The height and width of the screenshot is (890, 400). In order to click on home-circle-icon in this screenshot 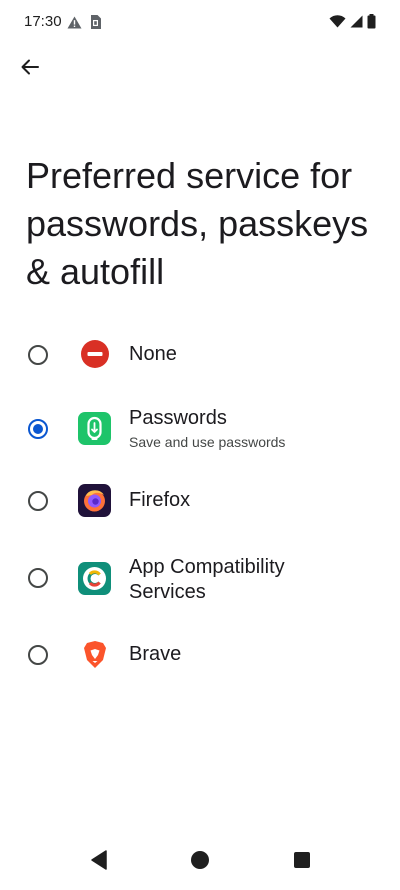, I will do `click(200, 862)`.